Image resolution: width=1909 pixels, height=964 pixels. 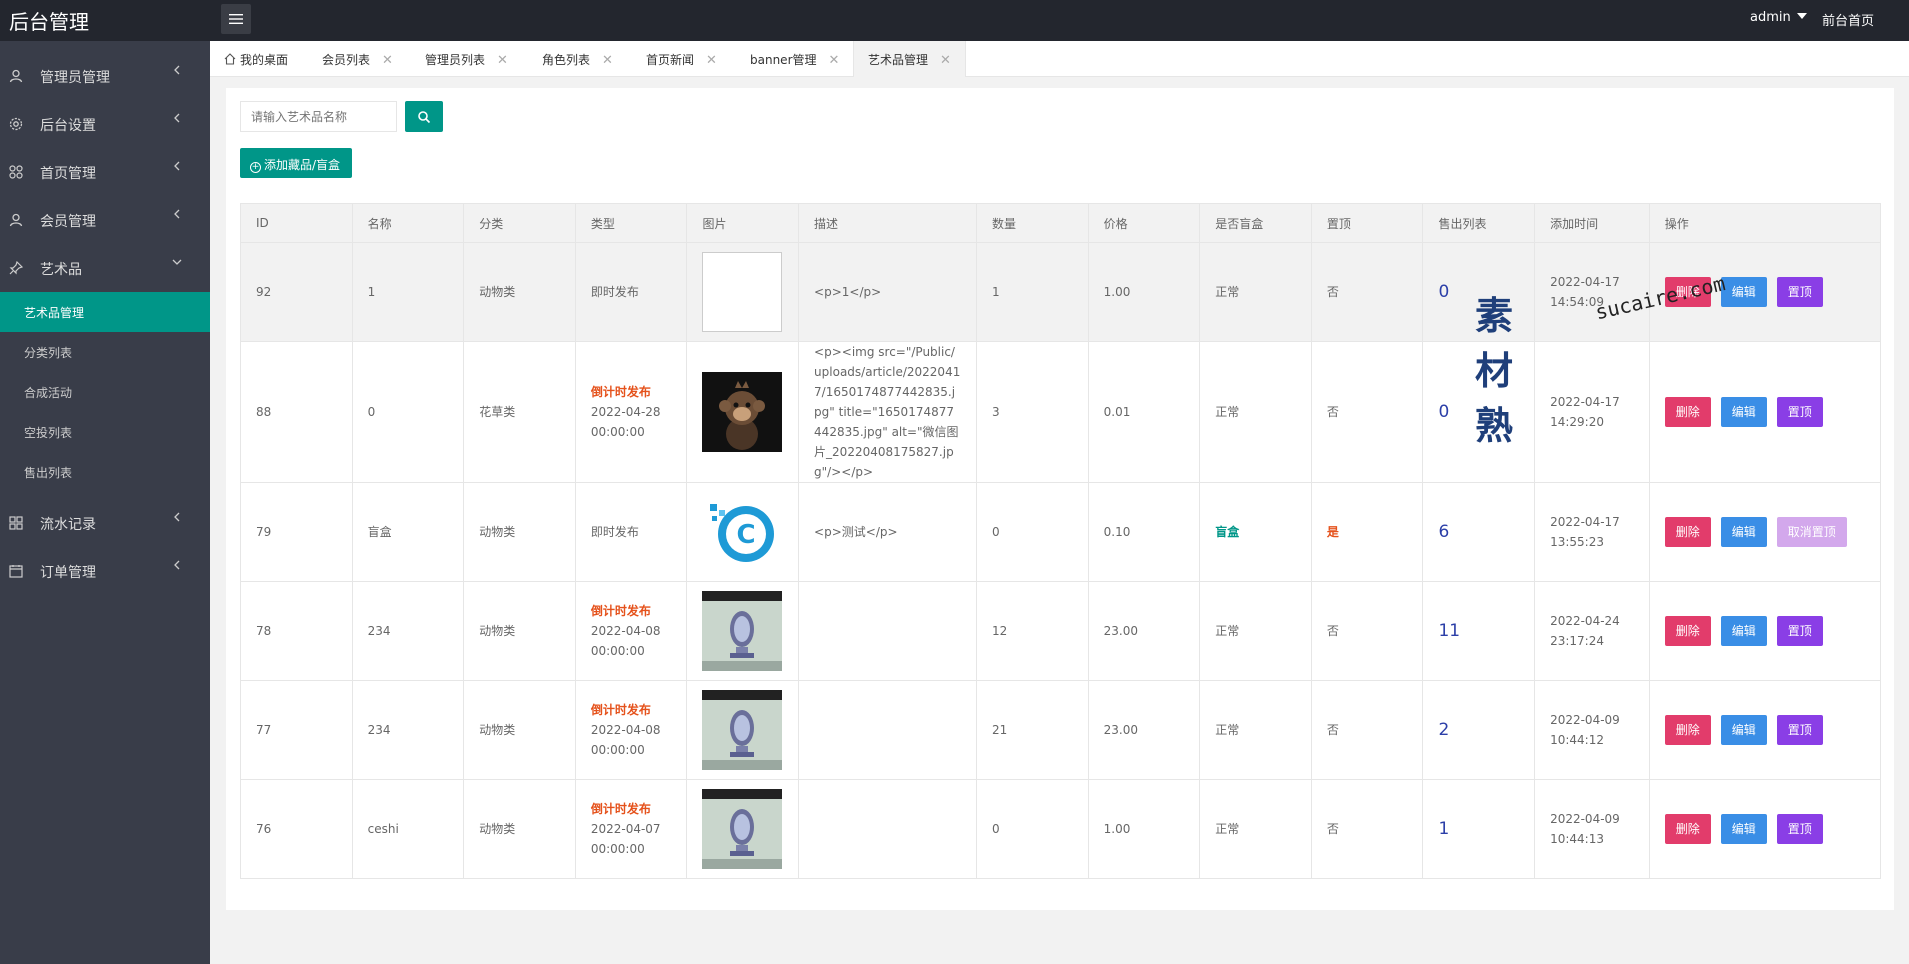 I want to click on type-label: 倒计时发布, so click(x=620, y=611).